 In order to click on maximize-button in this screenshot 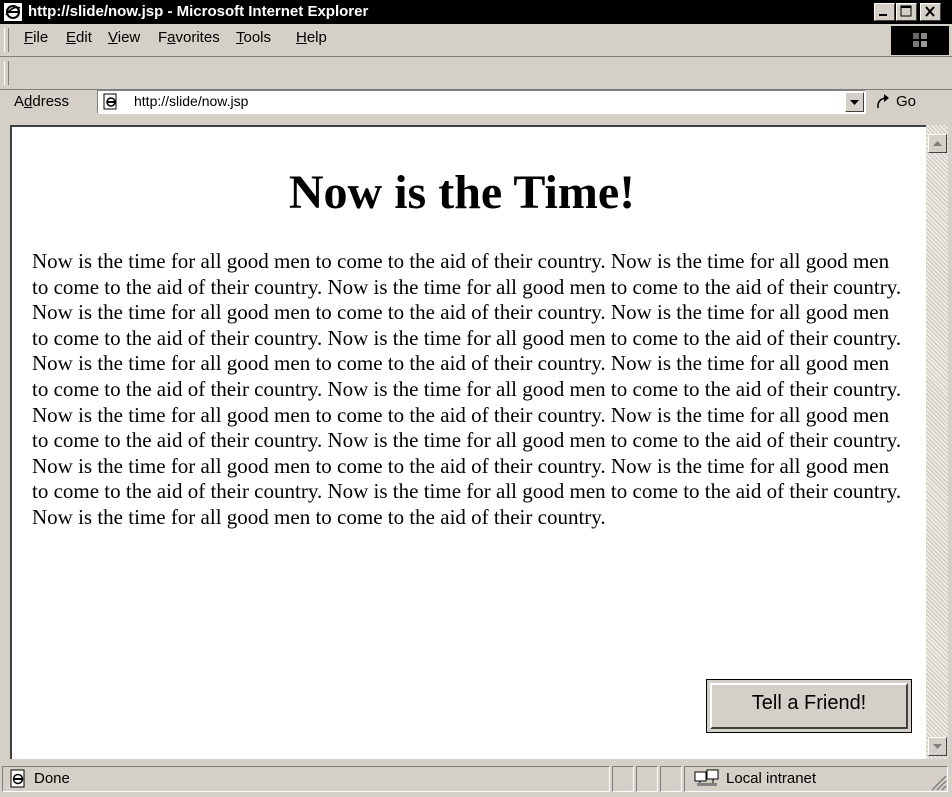, I will do `click(906, 12)`.